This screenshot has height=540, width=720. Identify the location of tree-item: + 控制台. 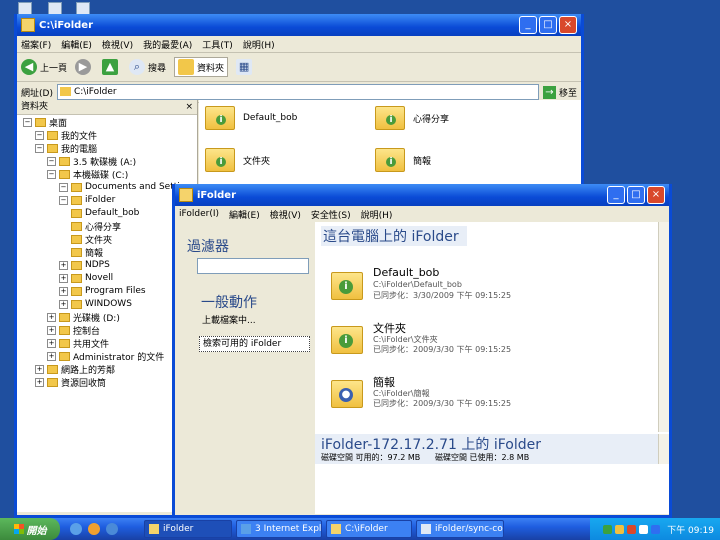
(74, 330).